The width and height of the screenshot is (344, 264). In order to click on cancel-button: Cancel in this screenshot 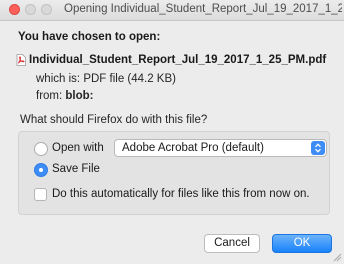, I will do `click(232, 243)`.